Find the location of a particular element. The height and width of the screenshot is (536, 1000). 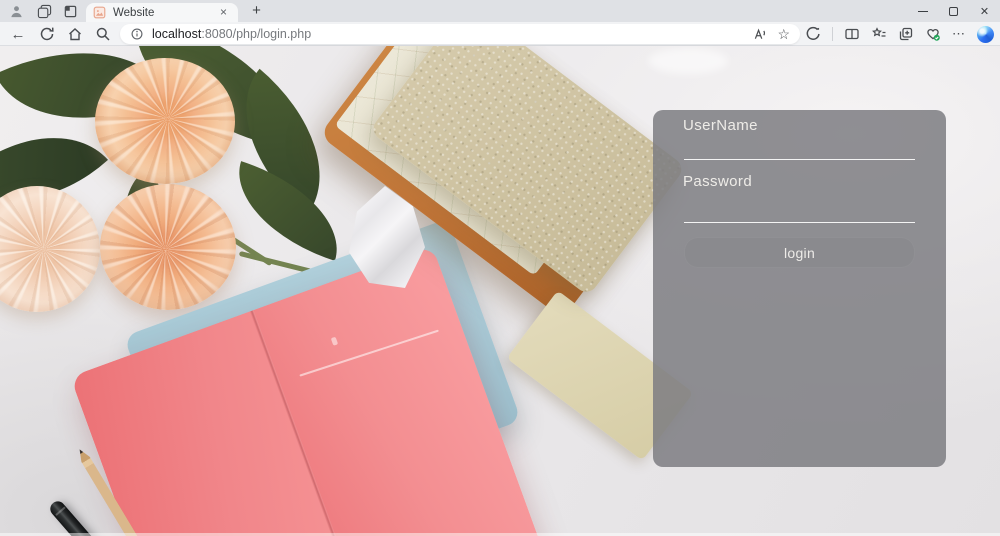

split-screen-icon is located at coordinates (852, 34).